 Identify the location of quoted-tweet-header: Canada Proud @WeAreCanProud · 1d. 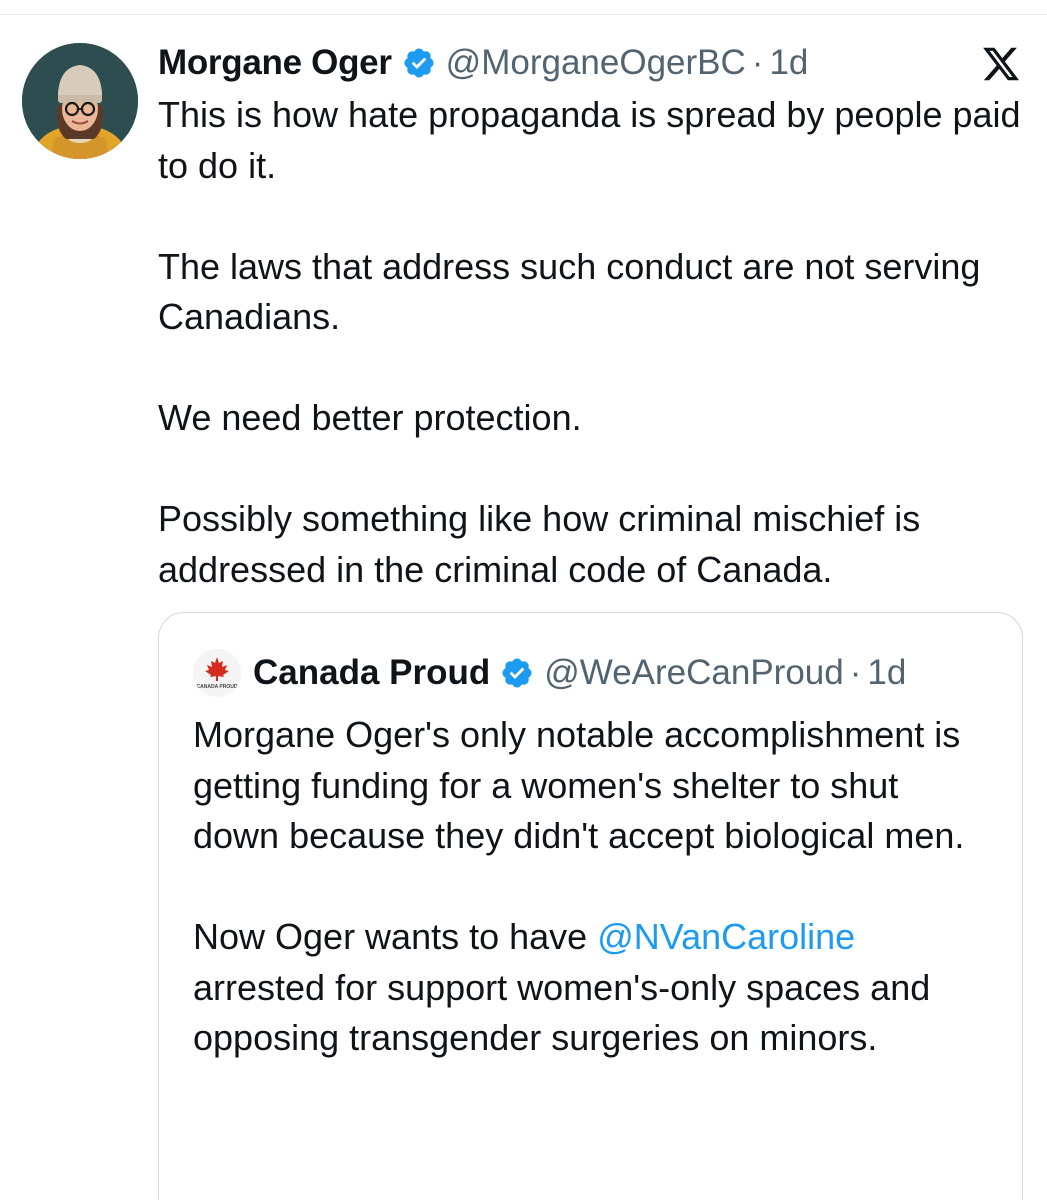
(579, 673).